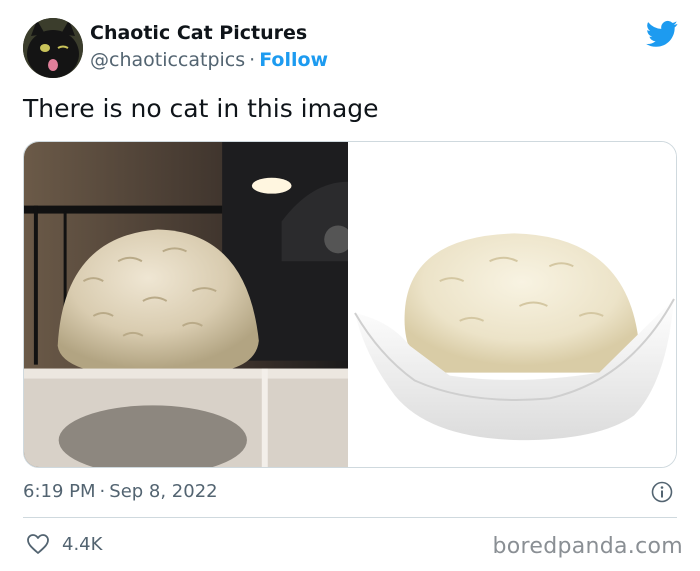  I want to click on follow-button: Follow, so click(293, 60).